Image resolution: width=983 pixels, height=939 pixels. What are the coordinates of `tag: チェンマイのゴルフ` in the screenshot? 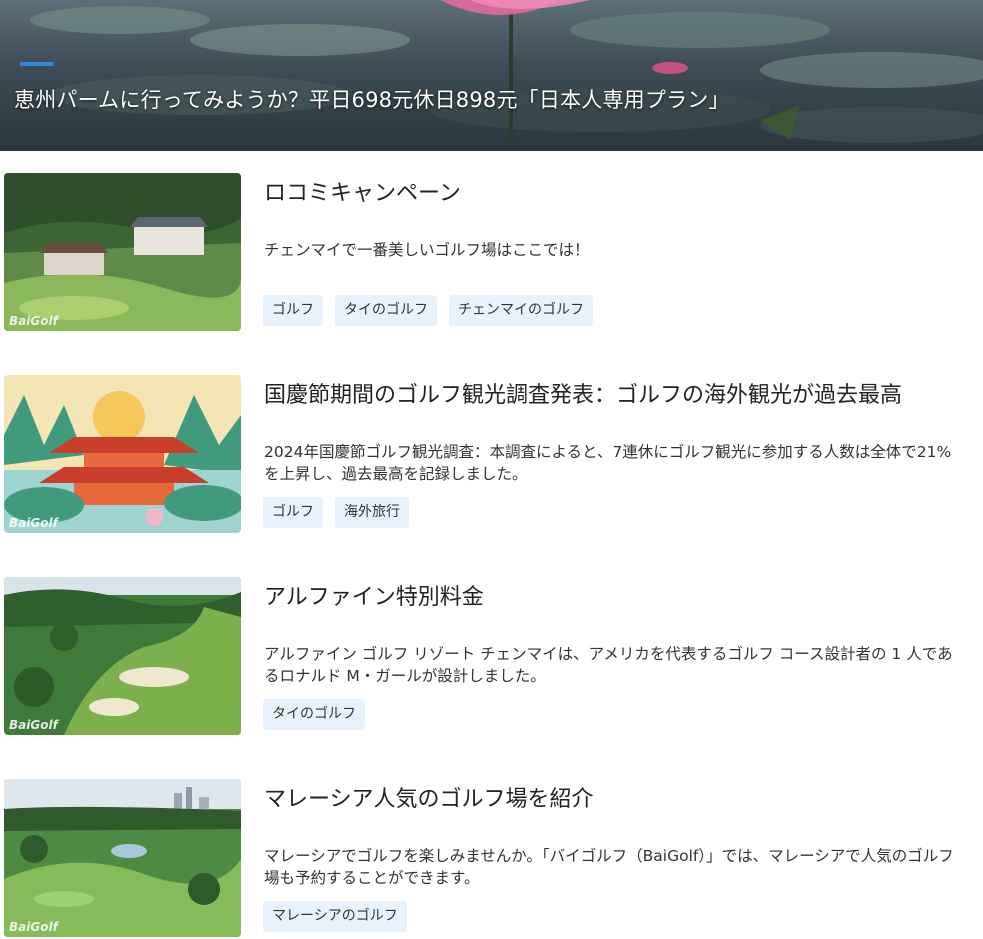 It's located at (521, 310).